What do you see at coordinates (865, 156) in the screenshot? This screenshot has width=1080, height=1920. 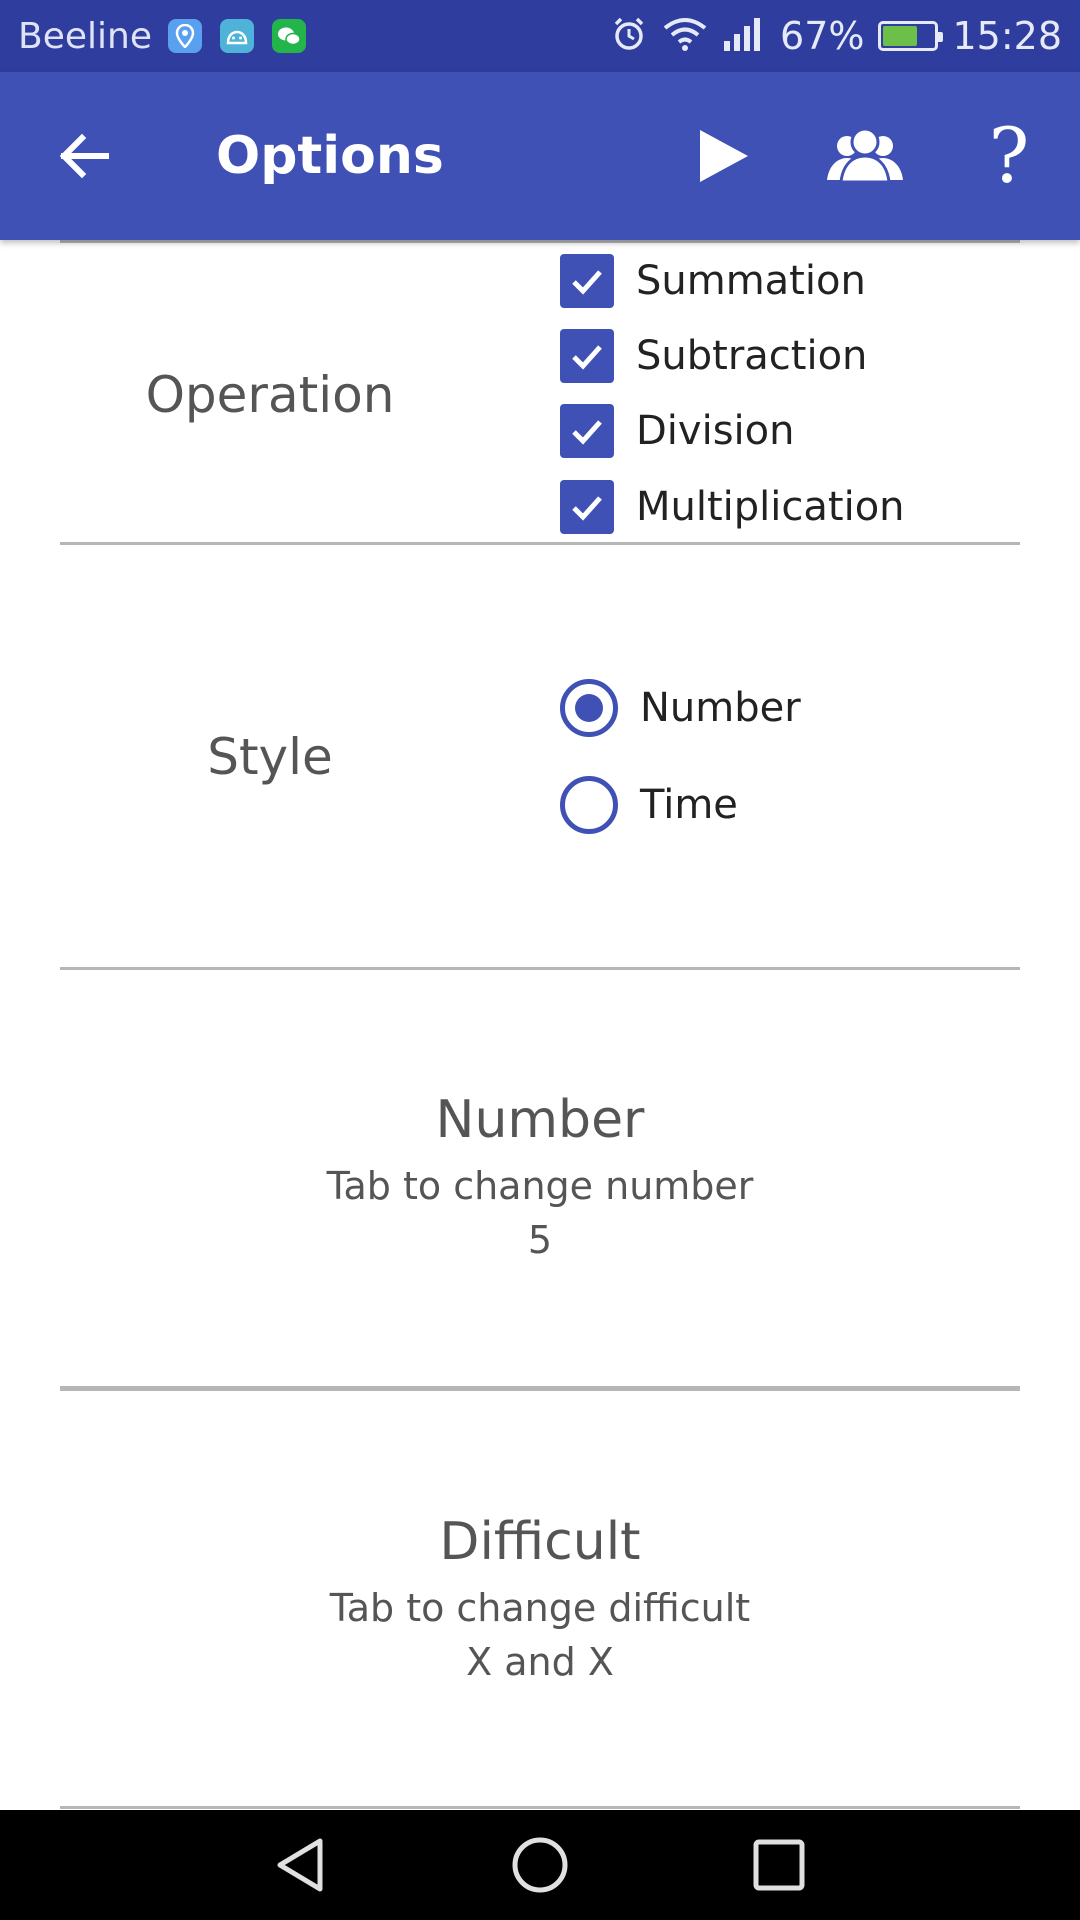 I see `players-icon` at bounding box center [865, 156].